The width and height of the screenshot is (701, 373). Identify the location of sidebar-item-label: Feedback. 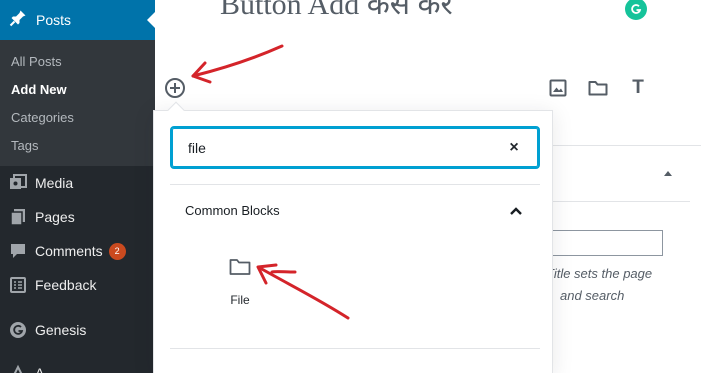
(66, 285).